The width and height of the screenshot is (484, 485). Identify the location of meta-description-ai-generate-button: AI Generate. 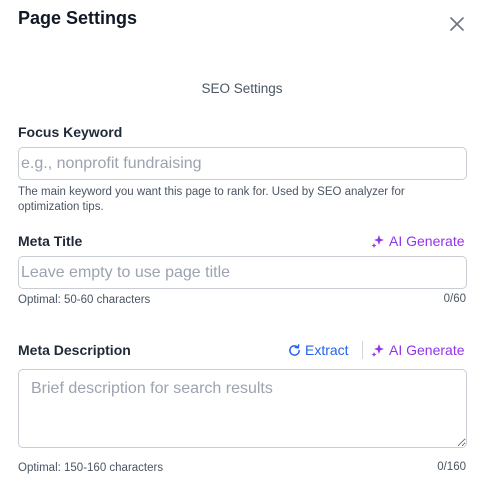
(418, 350).